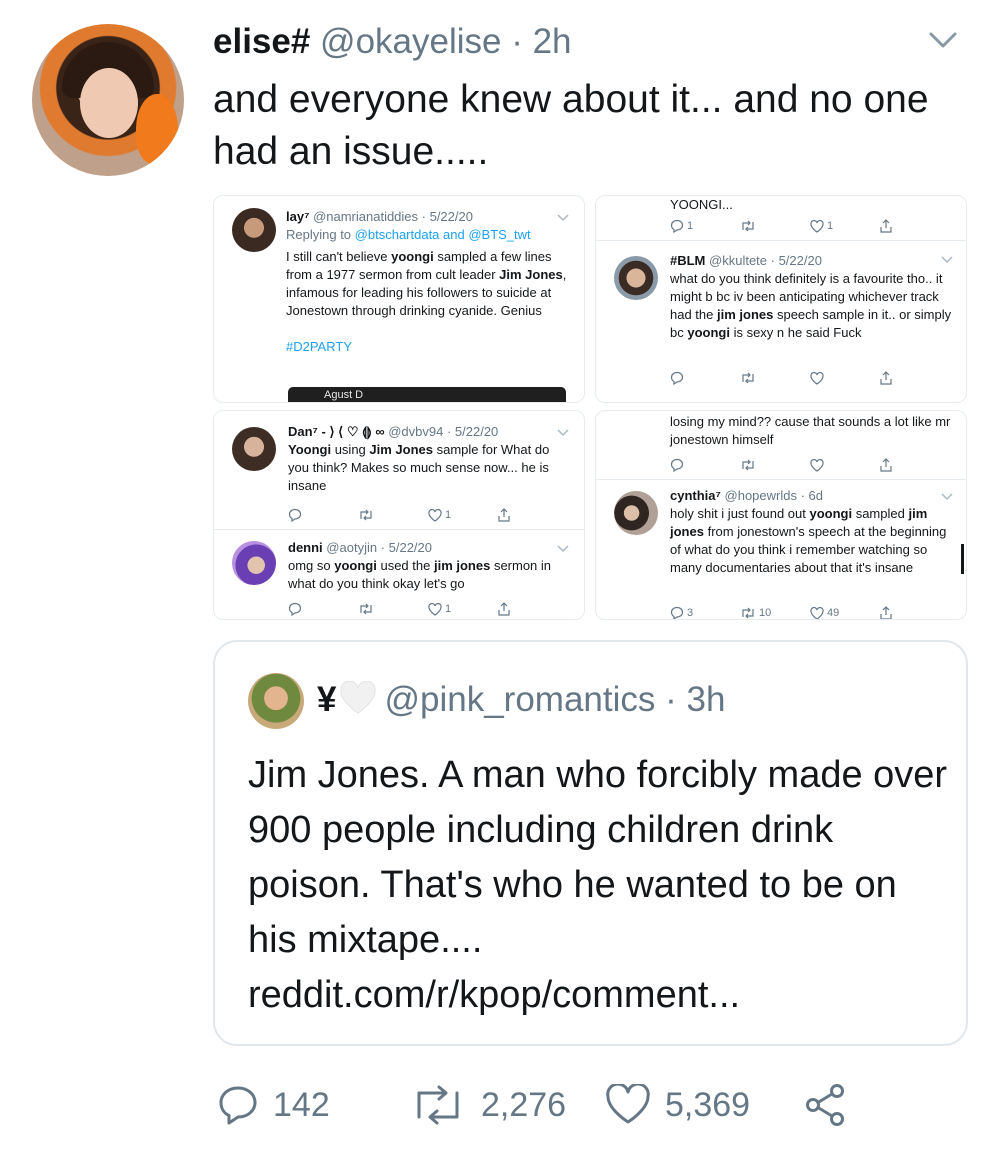 This screenshot has width=1000, height=1153. What do you see at coordinates (379, 547) in the screenshot?
I see `user-meta: @aotyjin · 5/22/20` at bounding box center [379, 547].